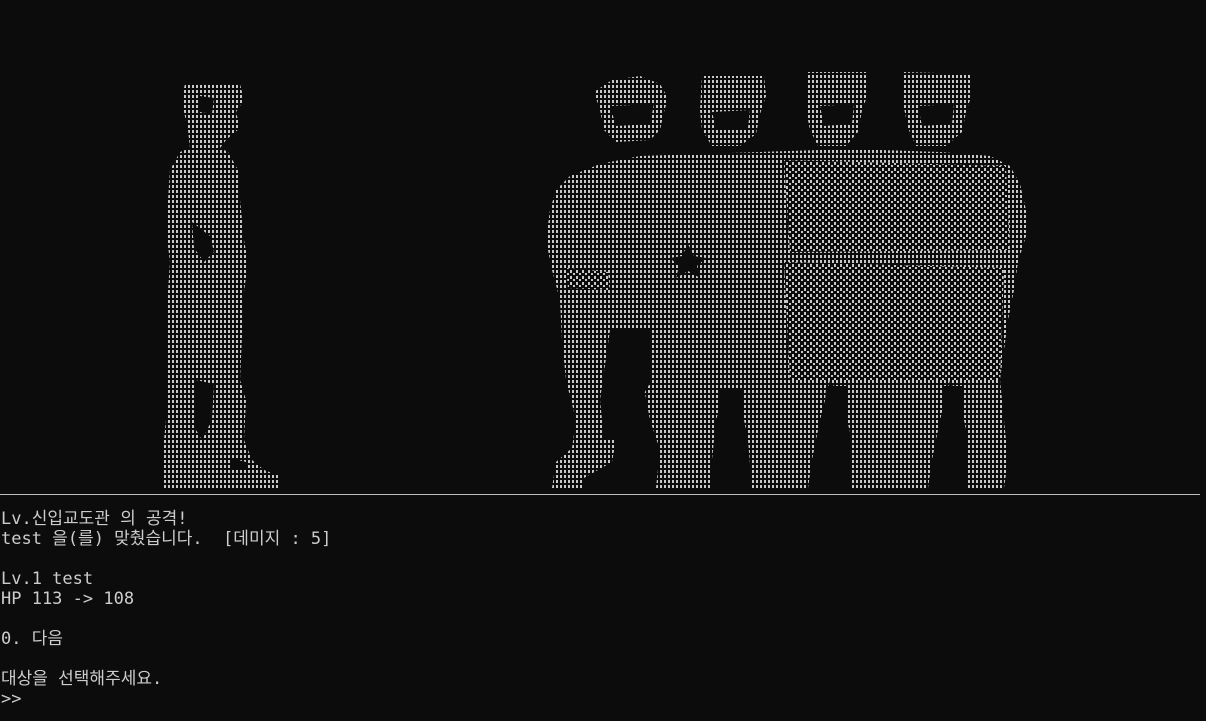 The width and height of the screenshot is (1206, 721). Describe the element at coordinates (222, 286) in the screenshot. I see `player-figure` at that location.